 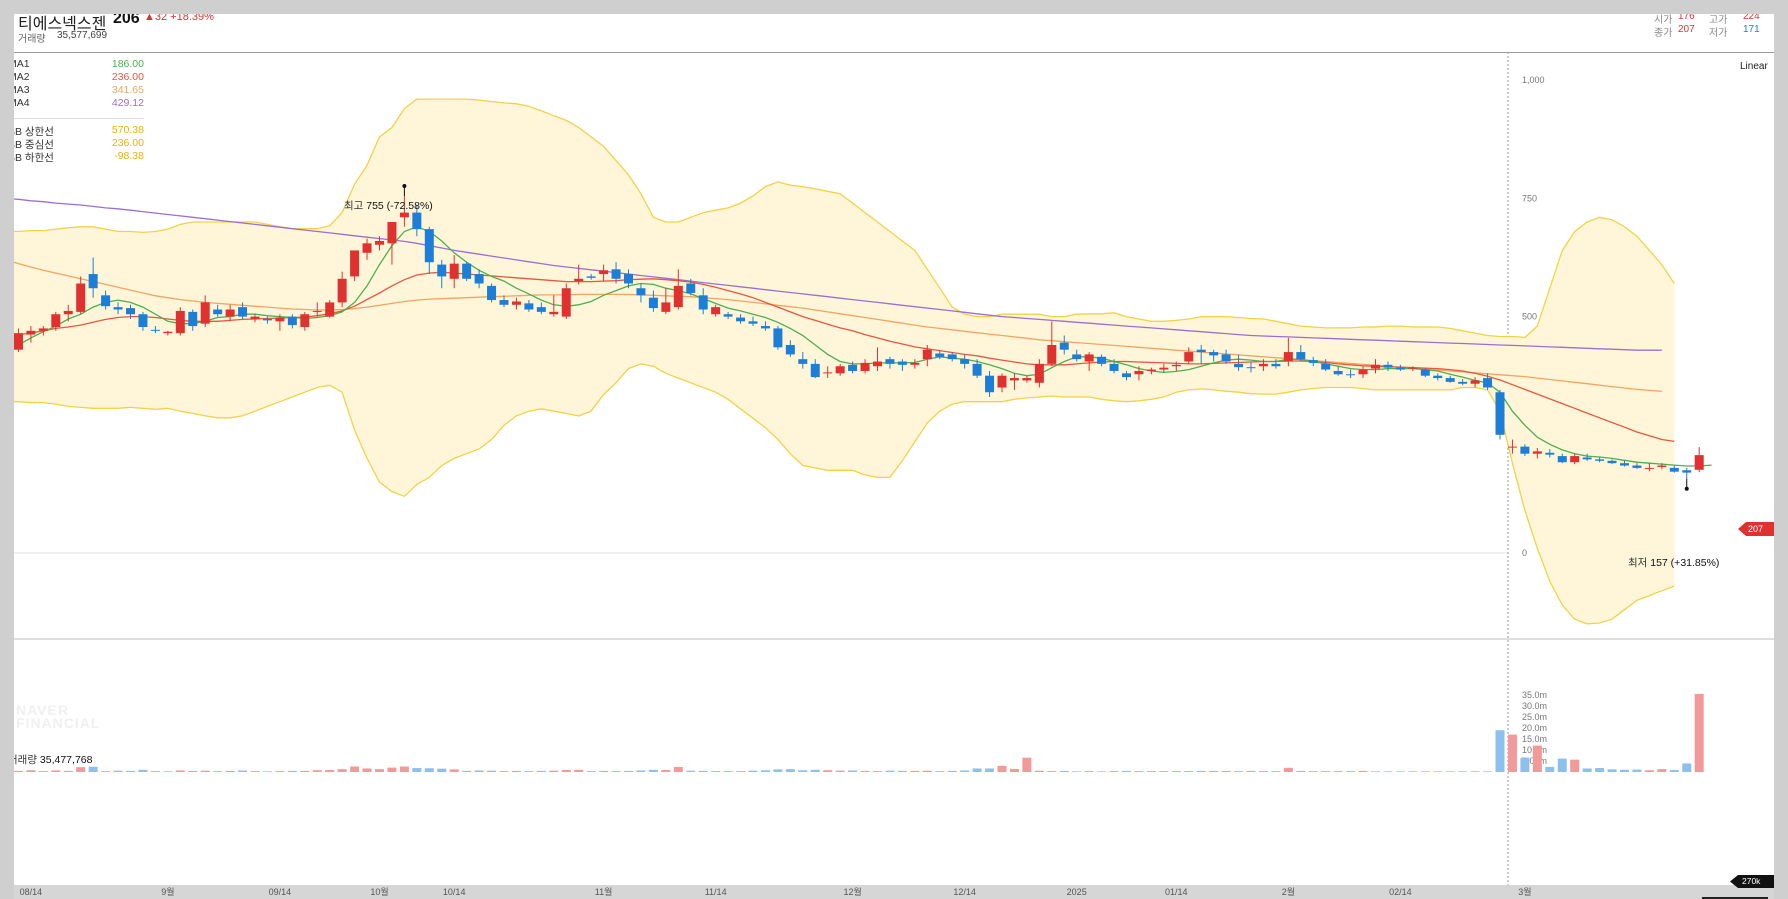 What do you see at coordinates (1757, 66) in the screenshot?
I see `scale-type-select: Linear ⌄` at bounding box center [1757, 66].